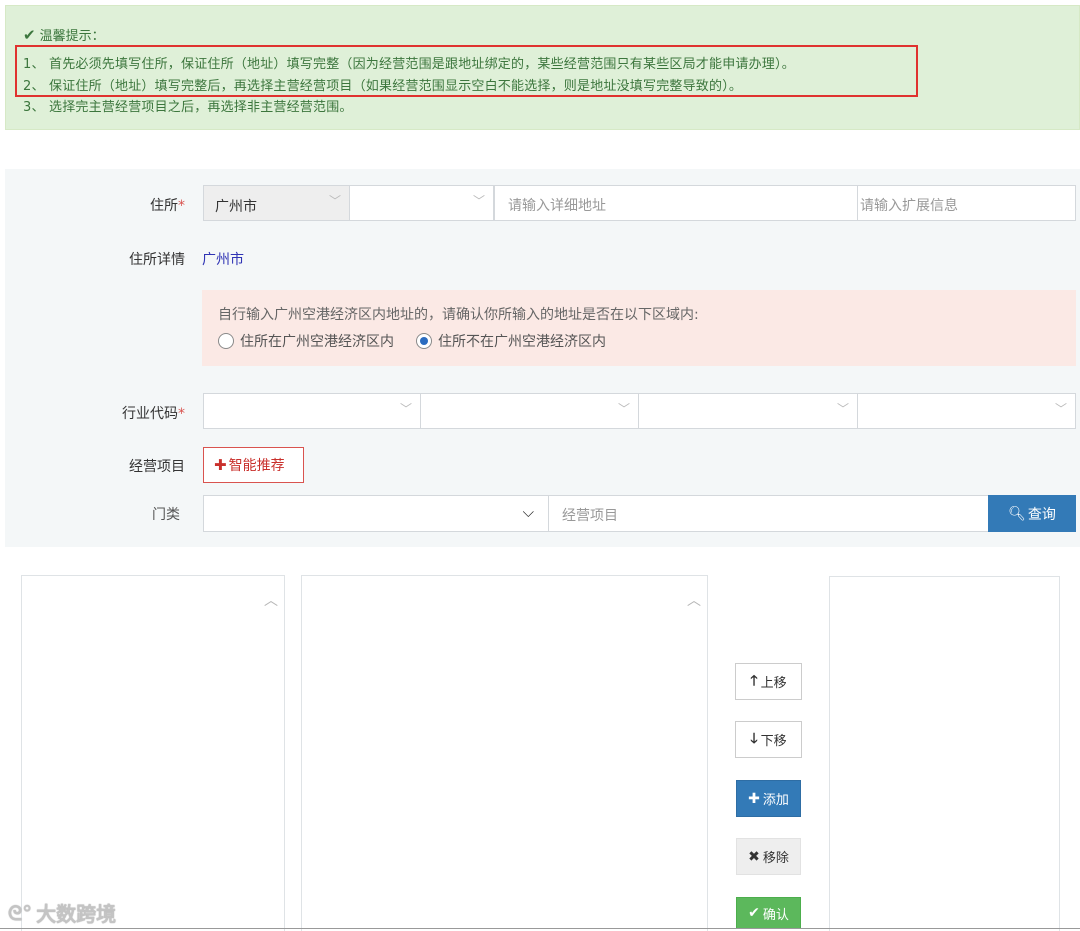  I want to click on address-detail-value: 广州市, so click(223, 260).